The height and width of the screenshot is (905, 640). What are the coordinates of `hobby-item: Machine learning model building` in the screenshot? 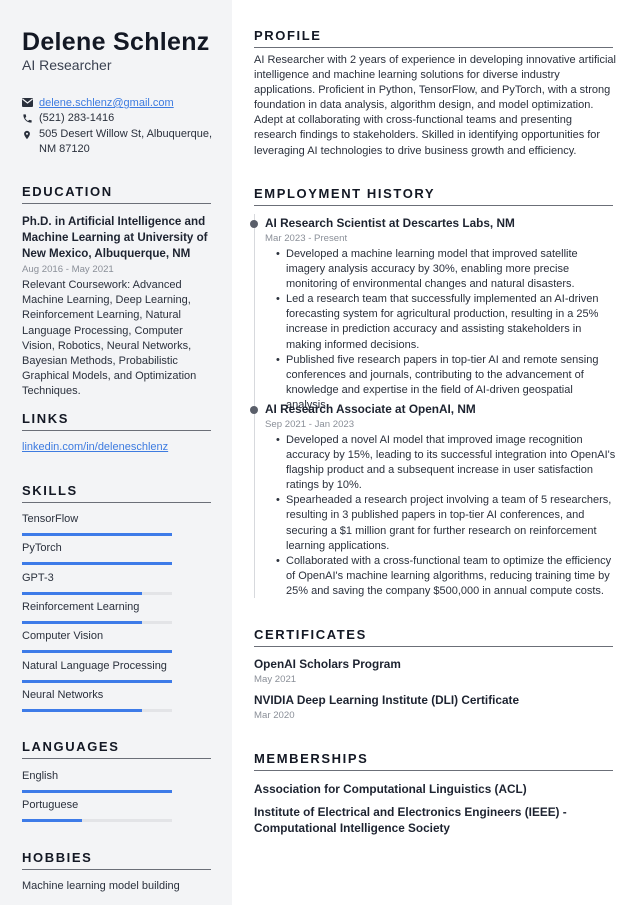 It's located at (101, 886).